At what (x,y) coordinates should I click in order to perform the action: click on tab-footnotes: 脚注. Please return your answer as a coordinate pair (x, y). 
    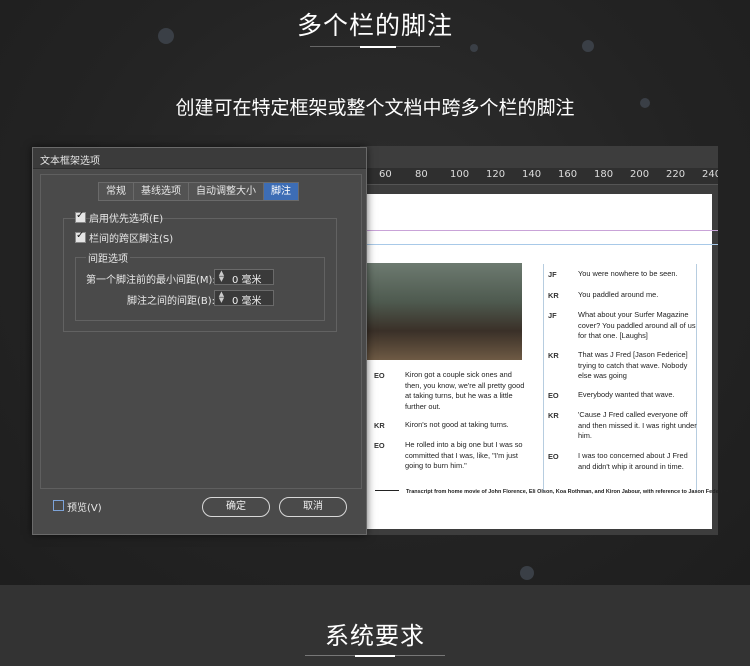
    Looking at the image, I should click on (281, 191).